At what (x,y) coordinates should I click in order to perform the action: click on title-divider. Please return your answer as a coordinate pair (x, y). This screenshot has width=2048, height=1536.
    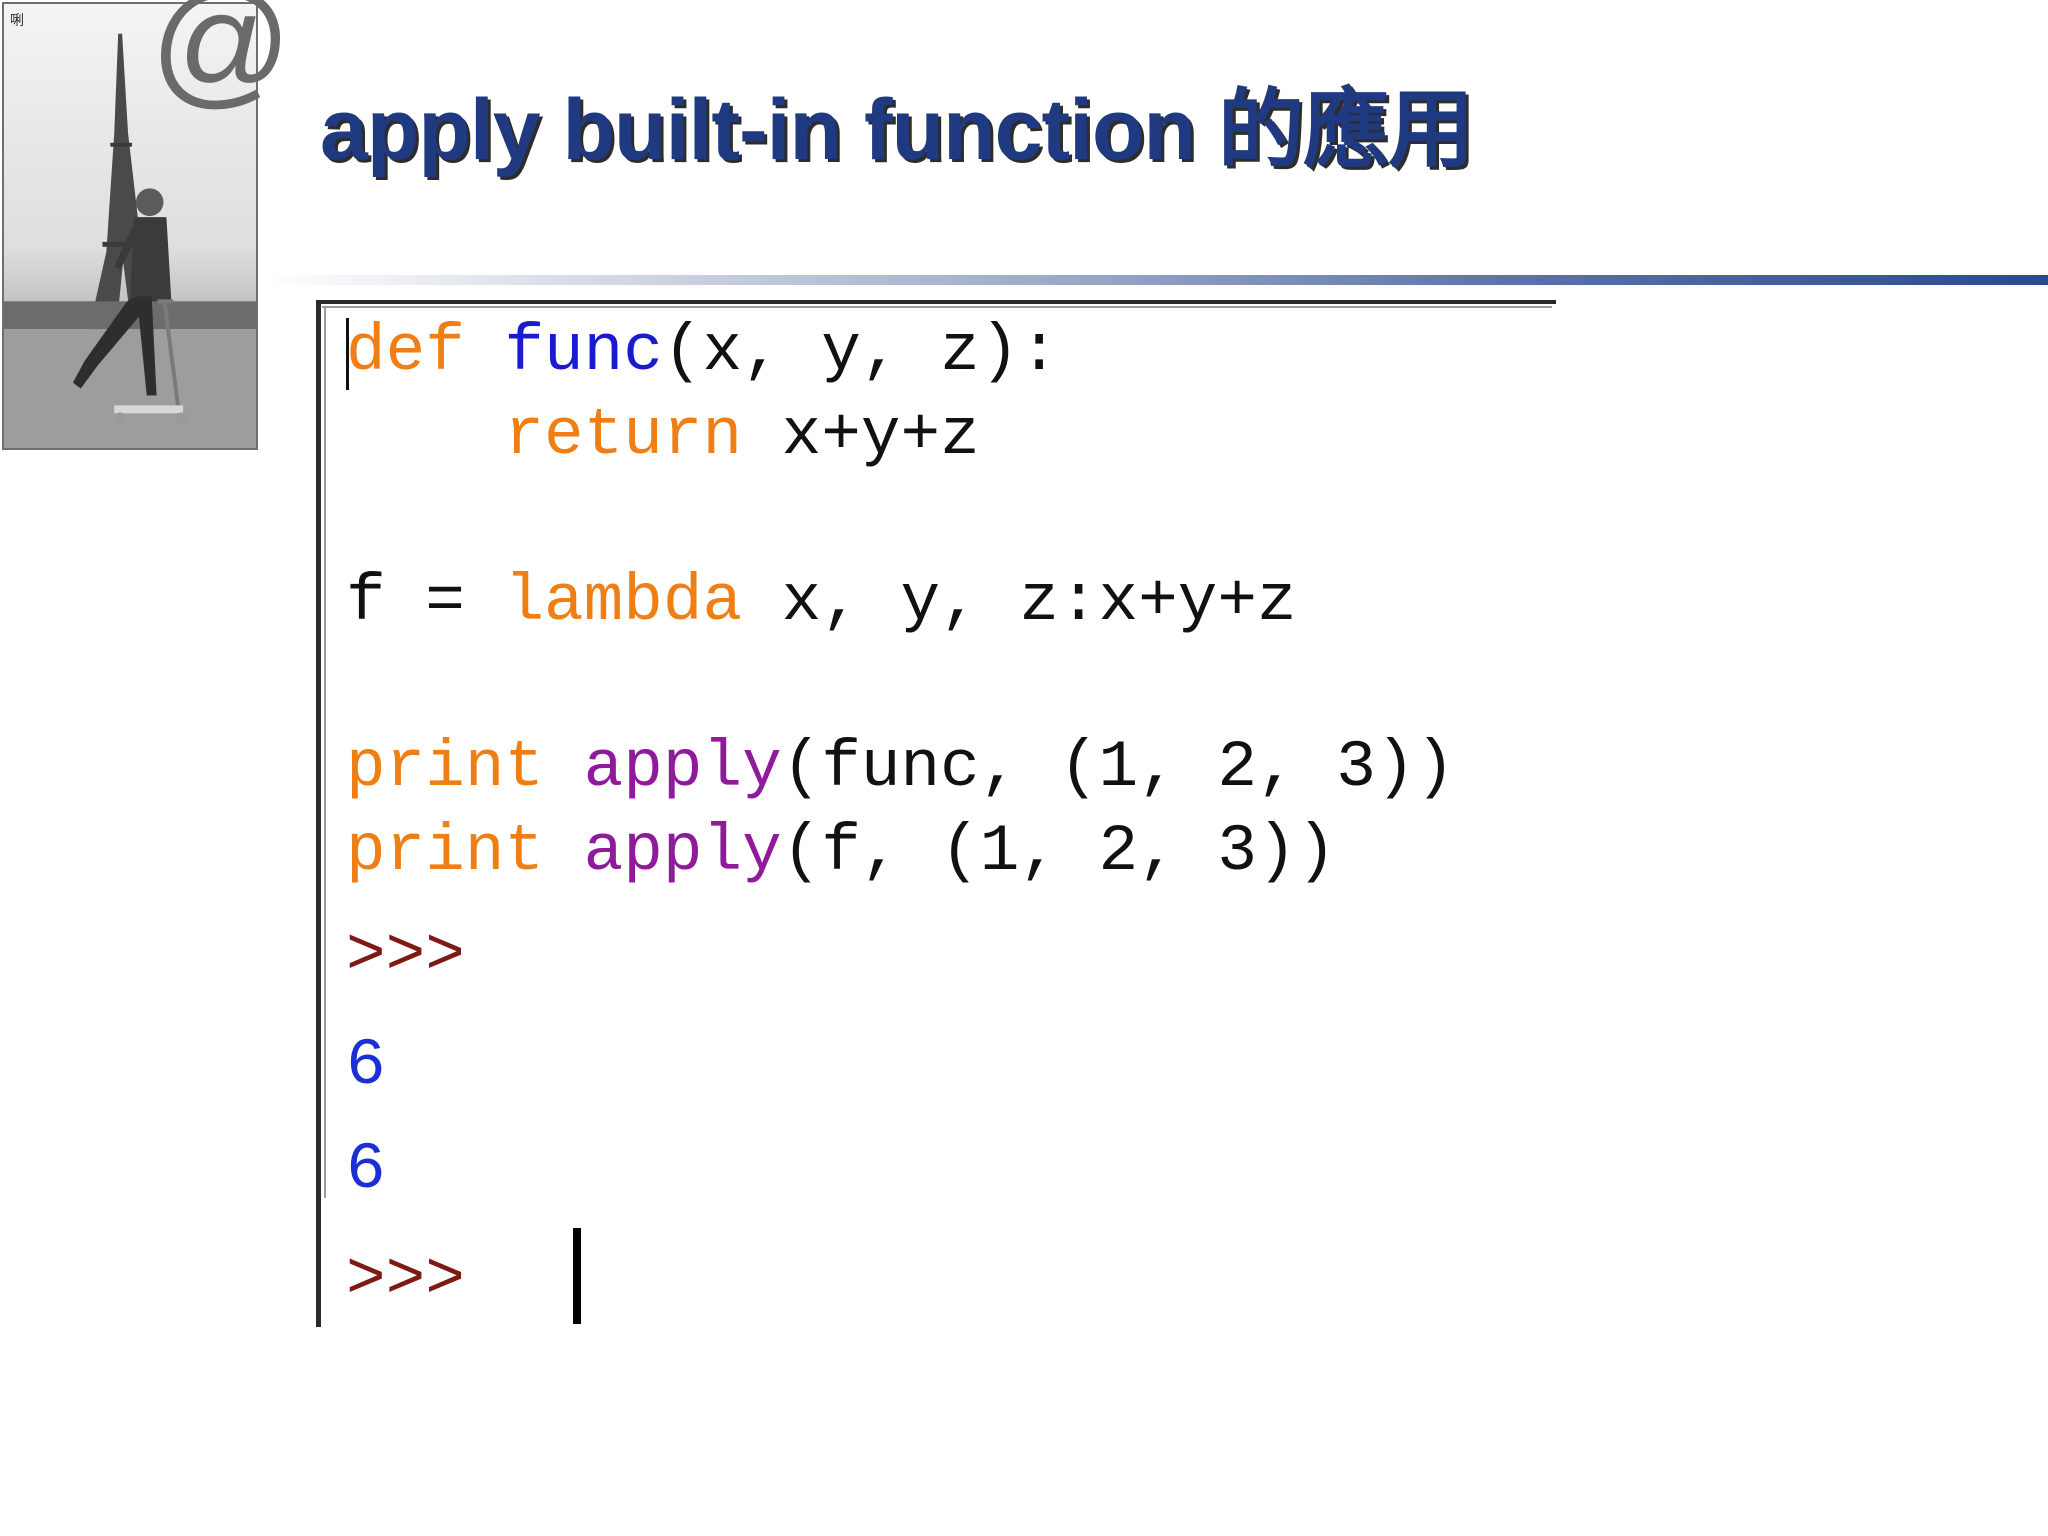
    Looking at the image, I should click on (1153, 280).